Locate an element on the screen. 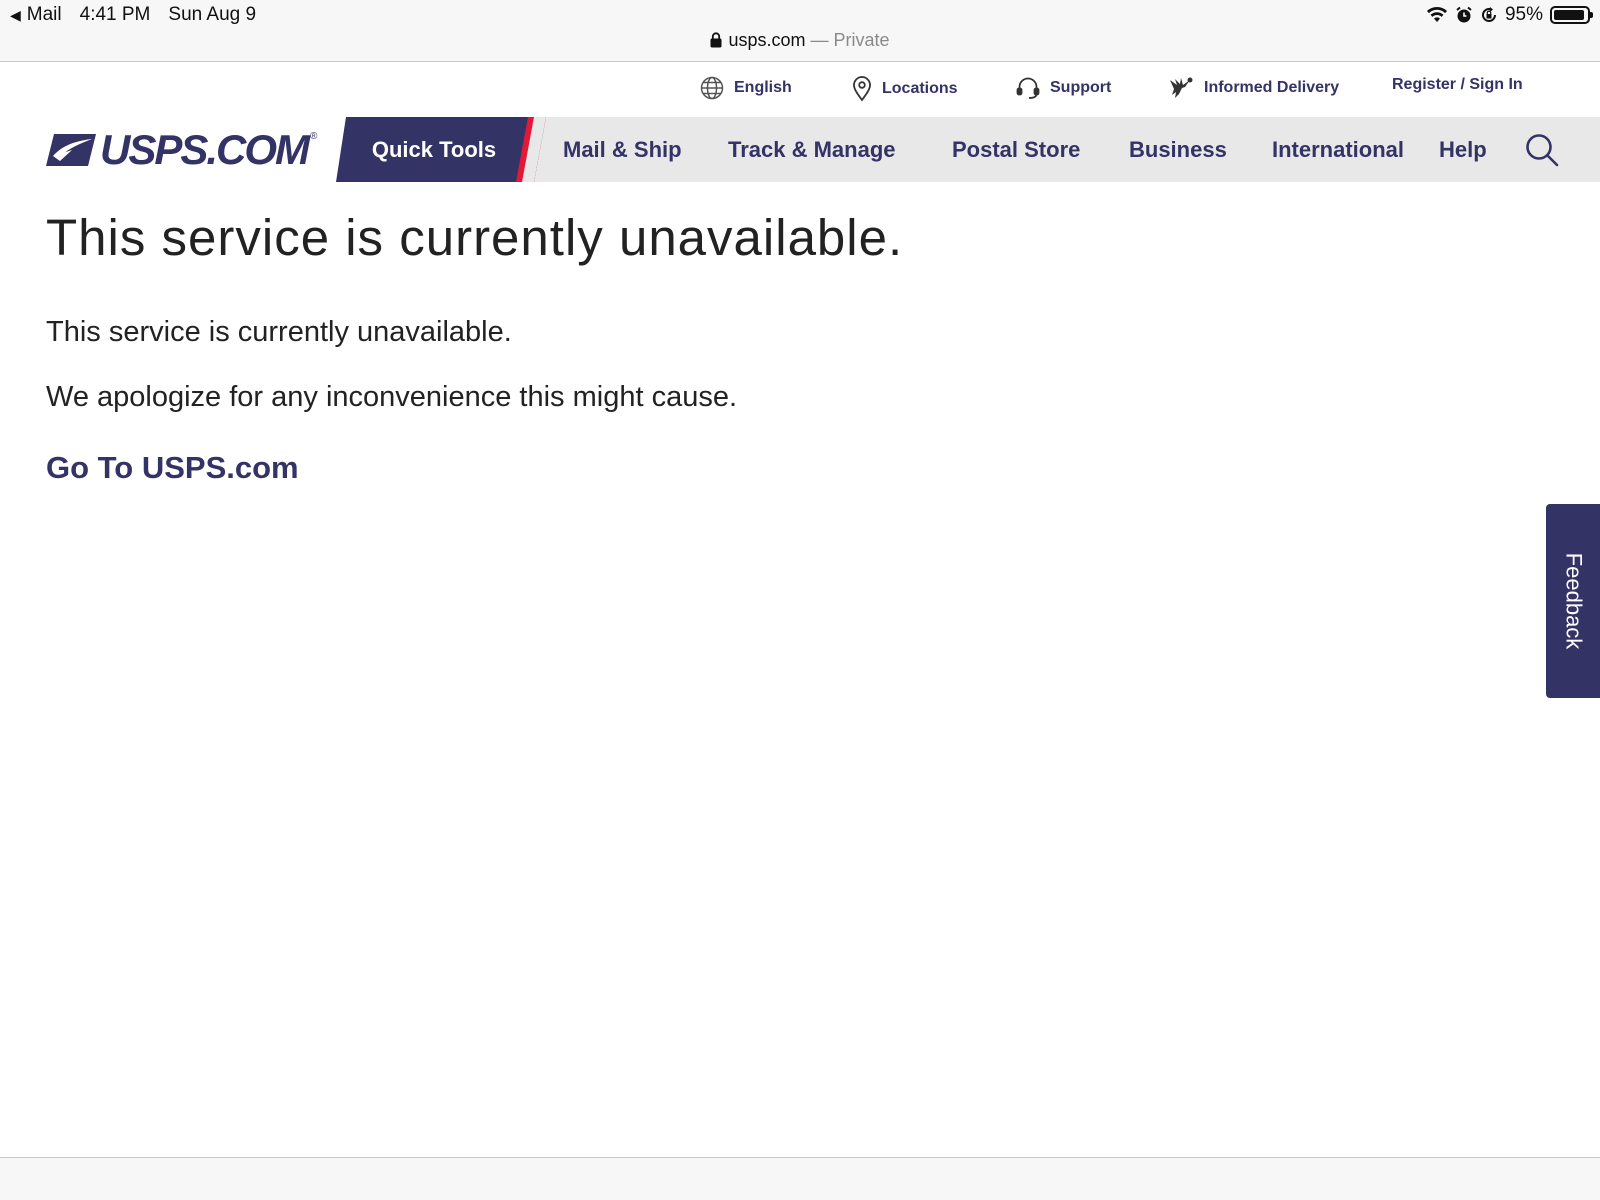  status-left: ◀ Mail 4:41 PM Sun Aug 9 is located at coordinates (133, 15).